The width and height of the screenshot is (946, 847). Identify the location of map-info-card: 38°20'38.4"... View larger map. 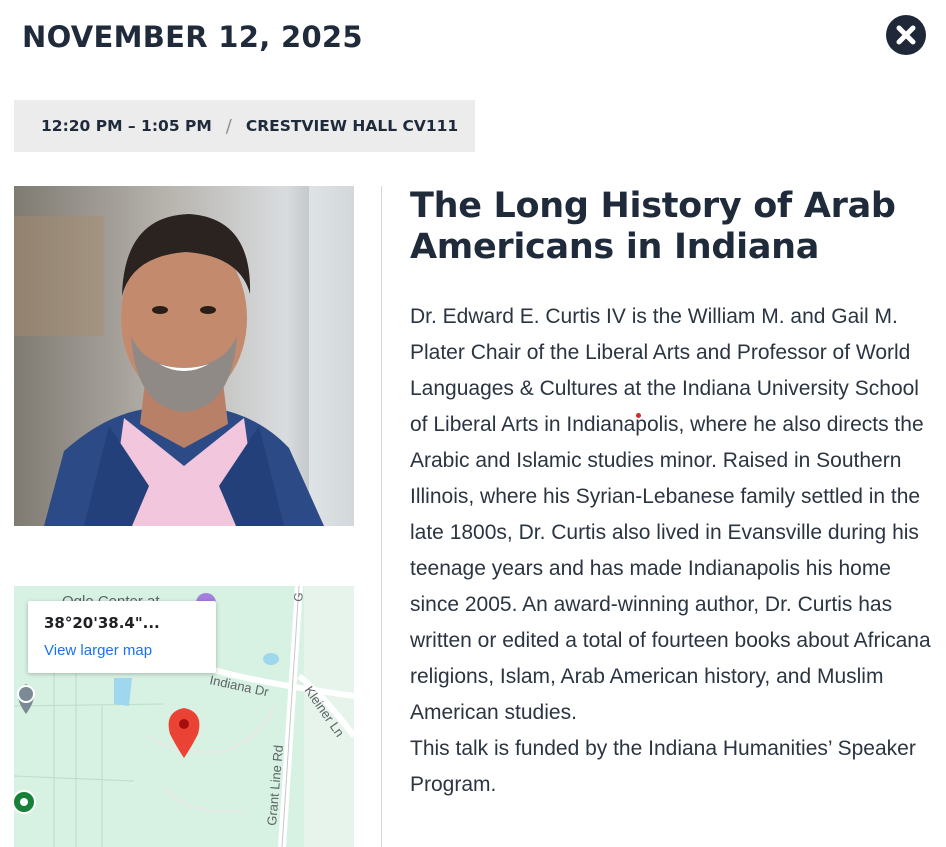
(122, 637).